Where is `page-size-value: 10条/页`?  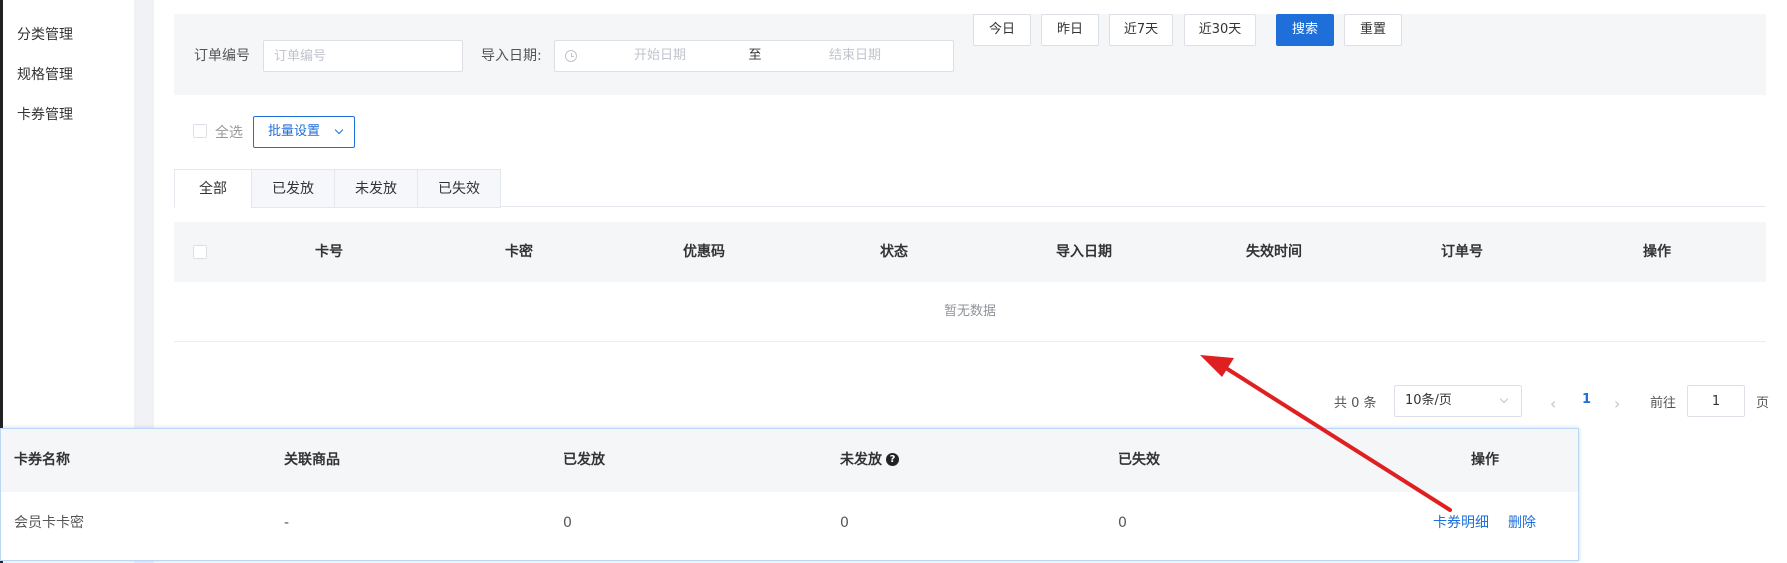
page-size-value: 10条/页 is located at coordinates (1428, 400).